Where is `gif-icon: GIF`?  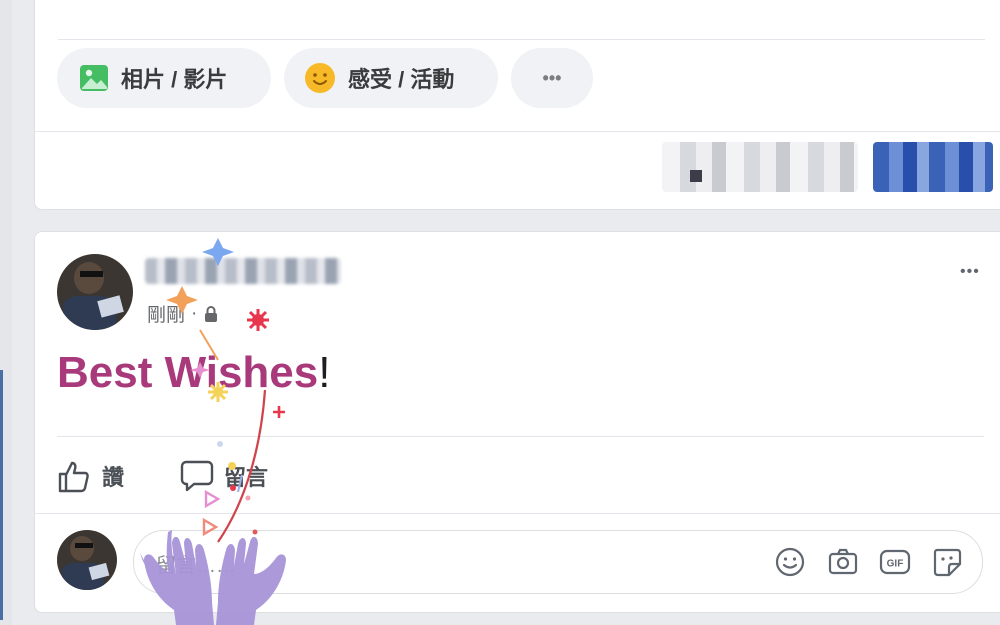 gif-icon: GIF is located at coordinates (895, 562).